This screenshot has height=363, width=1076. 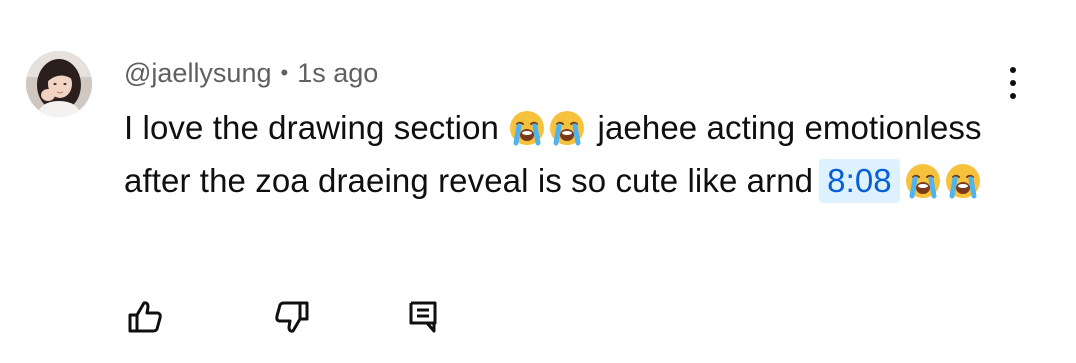 I want to click on like-button, so click(x=145, y=317).